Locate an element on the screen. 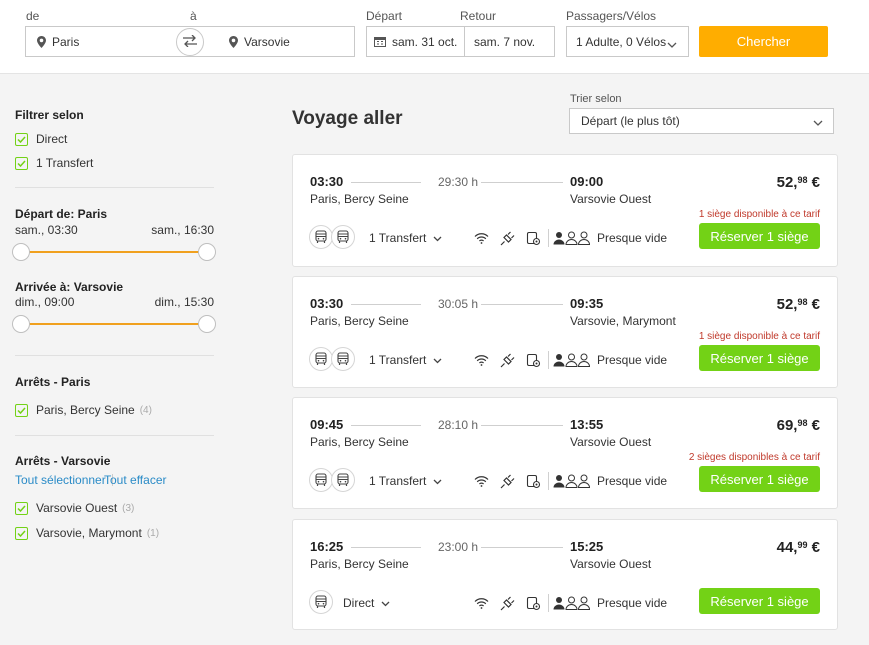  select-all-link: Tout sélectionner is located at coordinates (60, 480).